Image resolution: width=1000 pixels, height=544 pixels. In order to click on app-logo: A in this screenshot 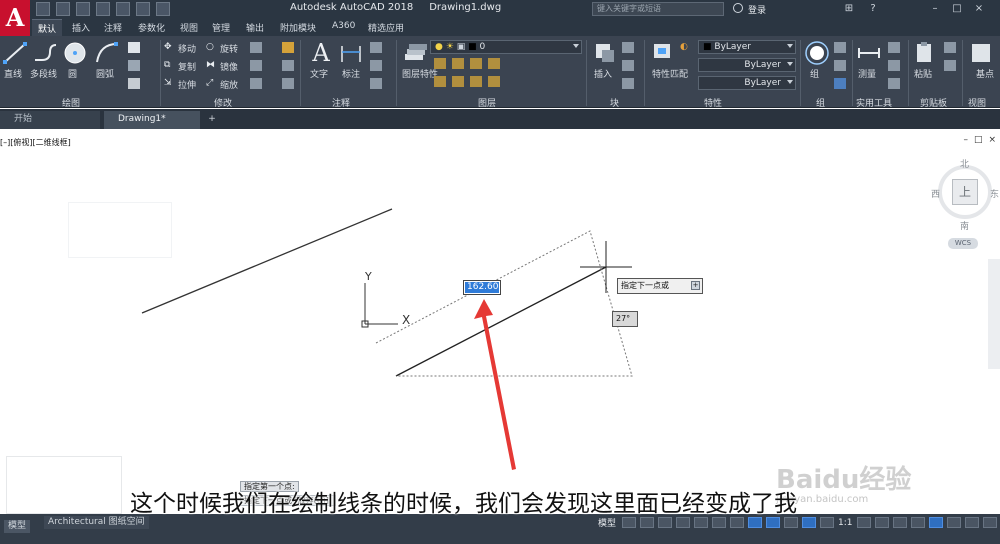, I will do `click(15, 18)`.